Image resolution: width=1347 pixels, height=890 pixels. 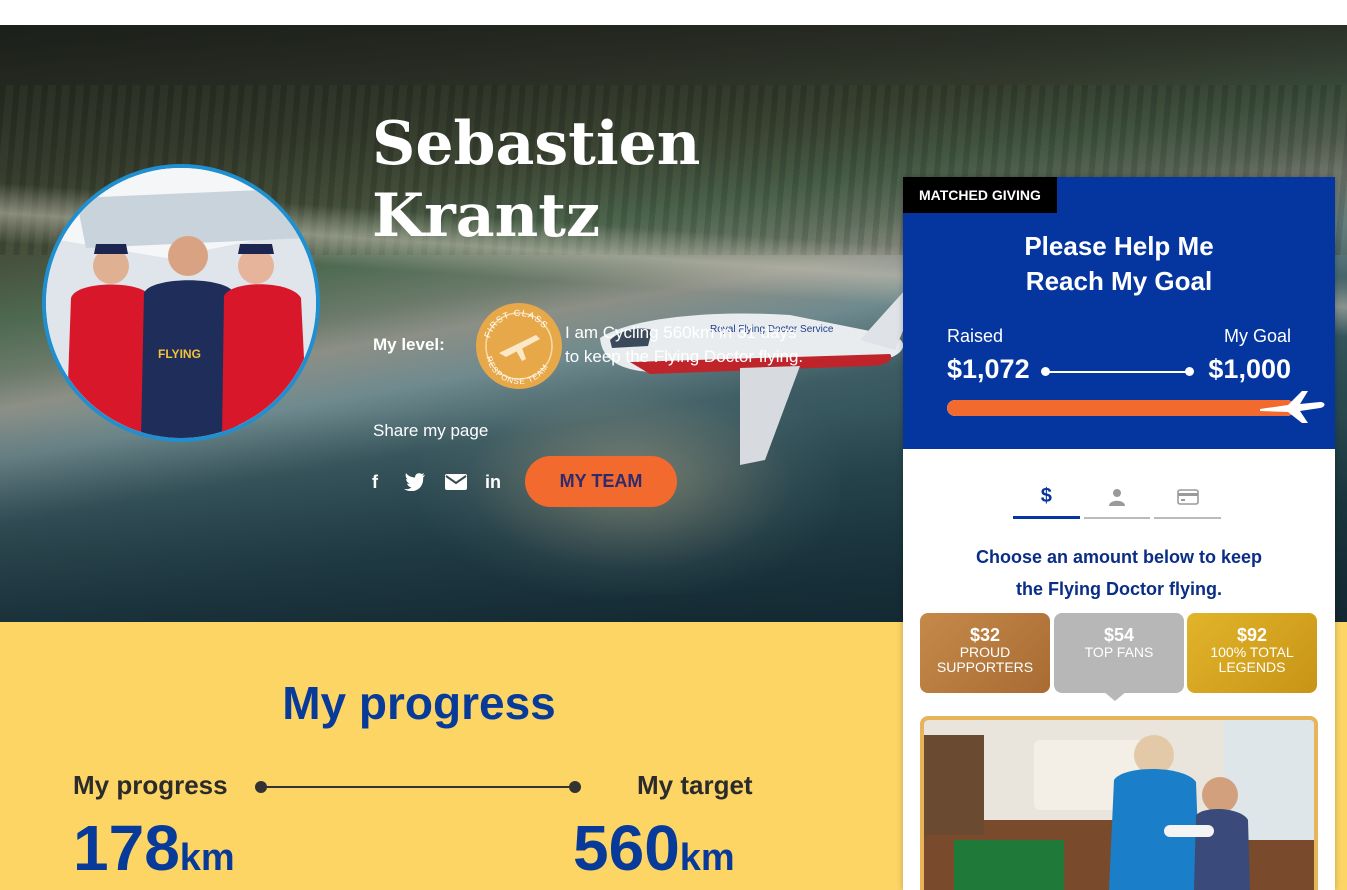 What do you see at coordinates (1115, 372) in the screenshot?
I see `raised-goal-line` at bounding box center [1115, 372].